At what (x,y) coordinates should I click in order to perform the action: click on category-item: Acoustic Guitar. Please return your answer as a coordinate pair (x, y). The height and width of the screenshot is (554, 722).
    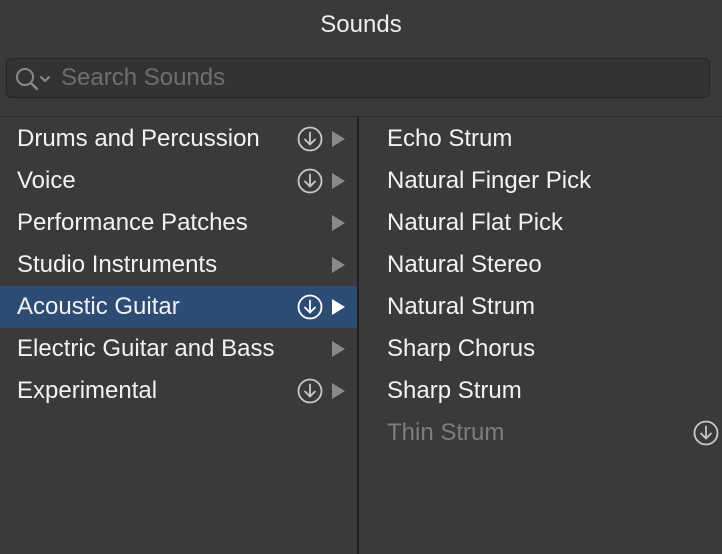
    Looking at the image, I should click on (178, 307).